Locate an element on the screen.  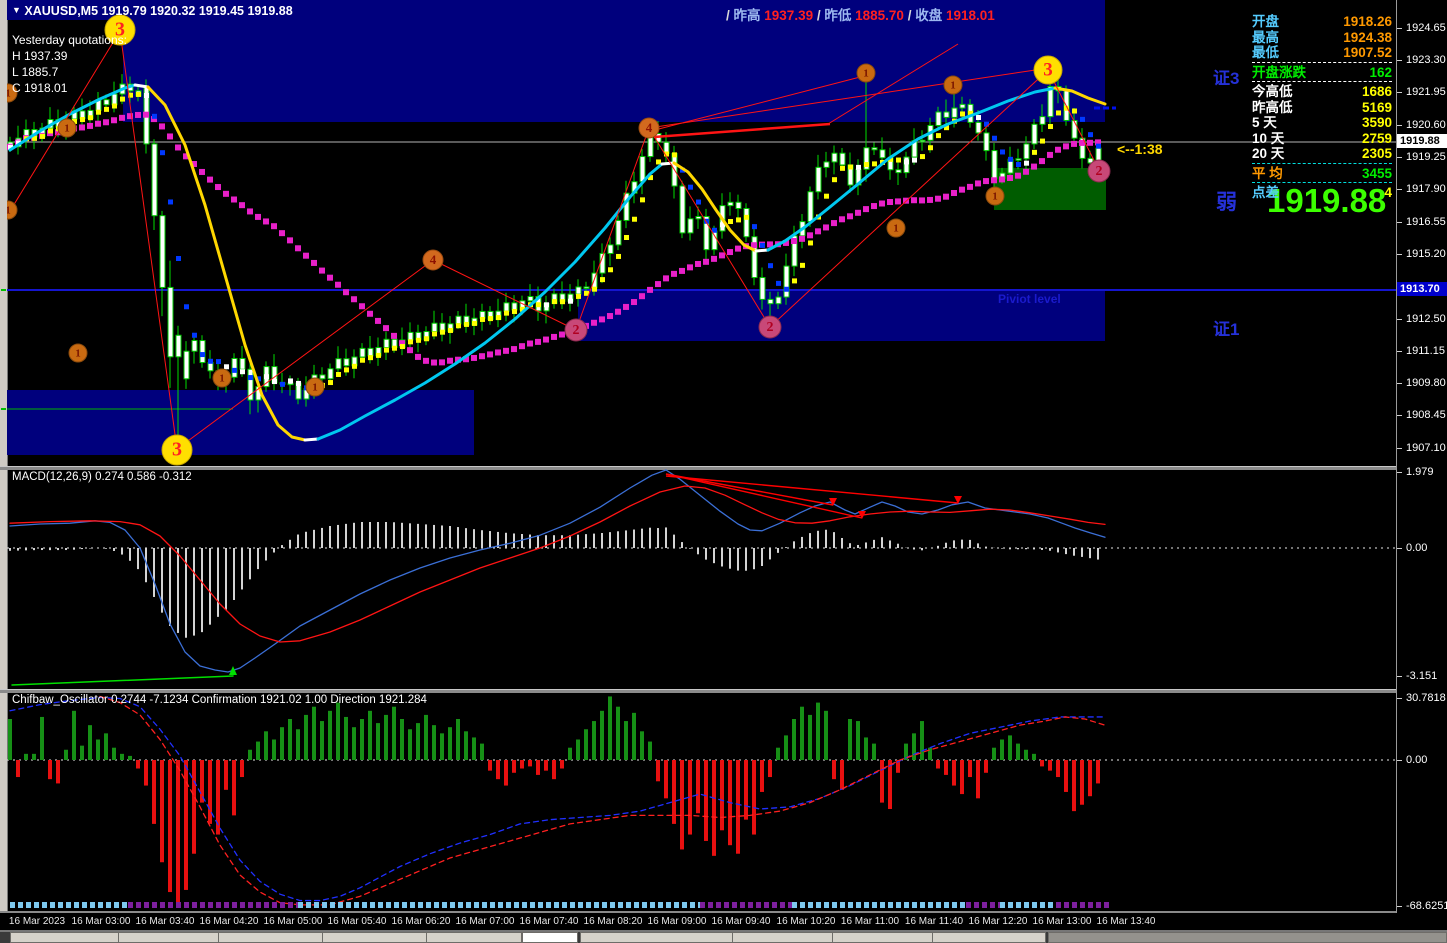
timing-strip is located at coordinates (559, 905).